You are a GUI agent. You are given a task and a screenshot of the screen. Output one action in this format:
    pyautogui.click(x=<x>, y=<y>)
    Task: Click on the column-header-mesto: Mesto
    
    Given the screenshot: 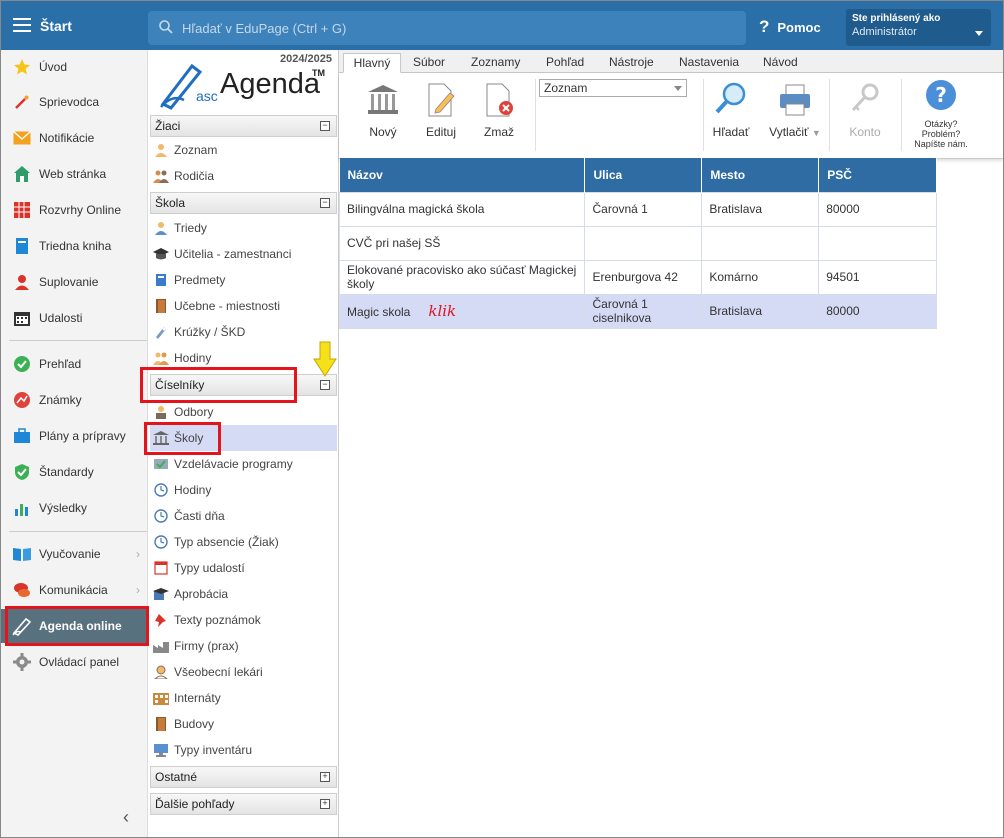 What is the action you would take?
    pyautogui.click(x=760, y=175)
    